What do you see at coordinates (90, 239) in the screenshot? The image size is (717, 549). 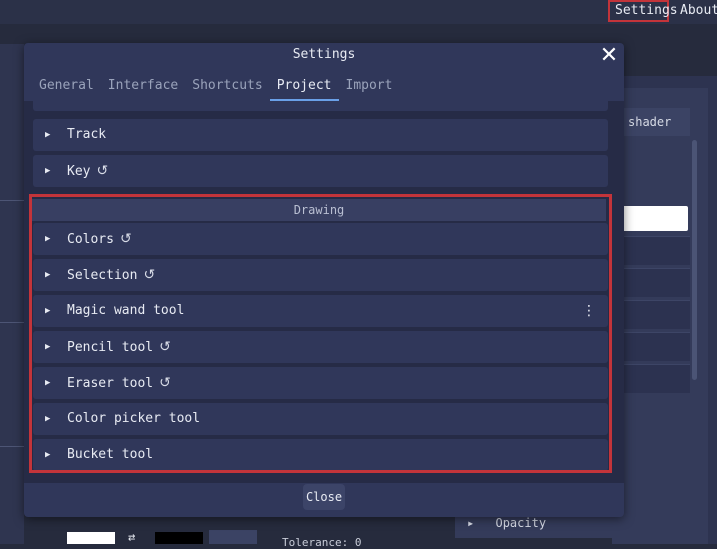 I see `row-label: Colors` at bounding box center [90, 239].